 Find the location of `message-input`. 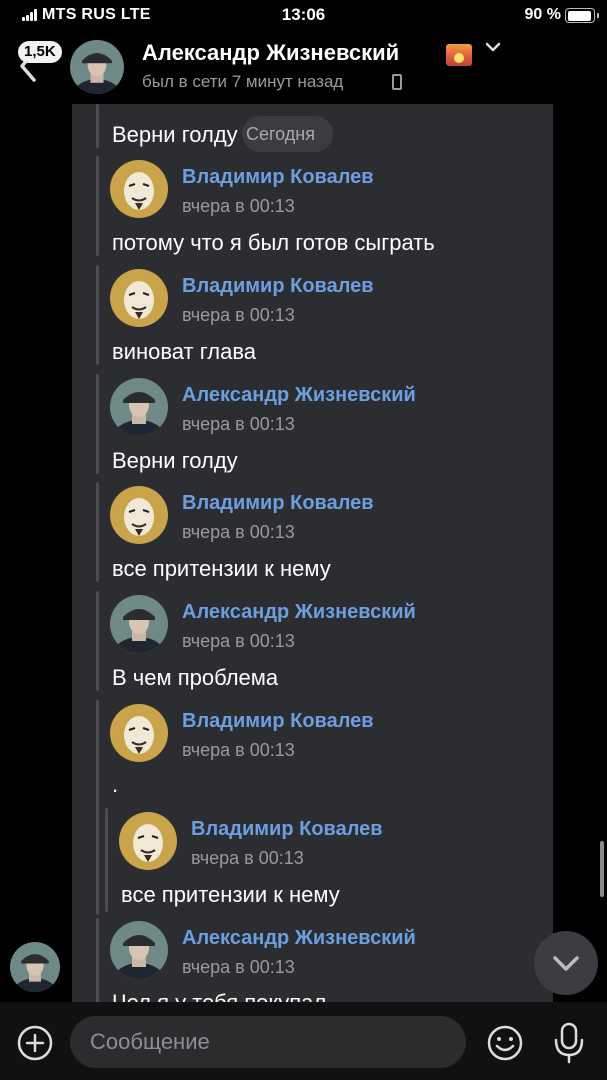

message-input is located at coordinates (270, 1042).